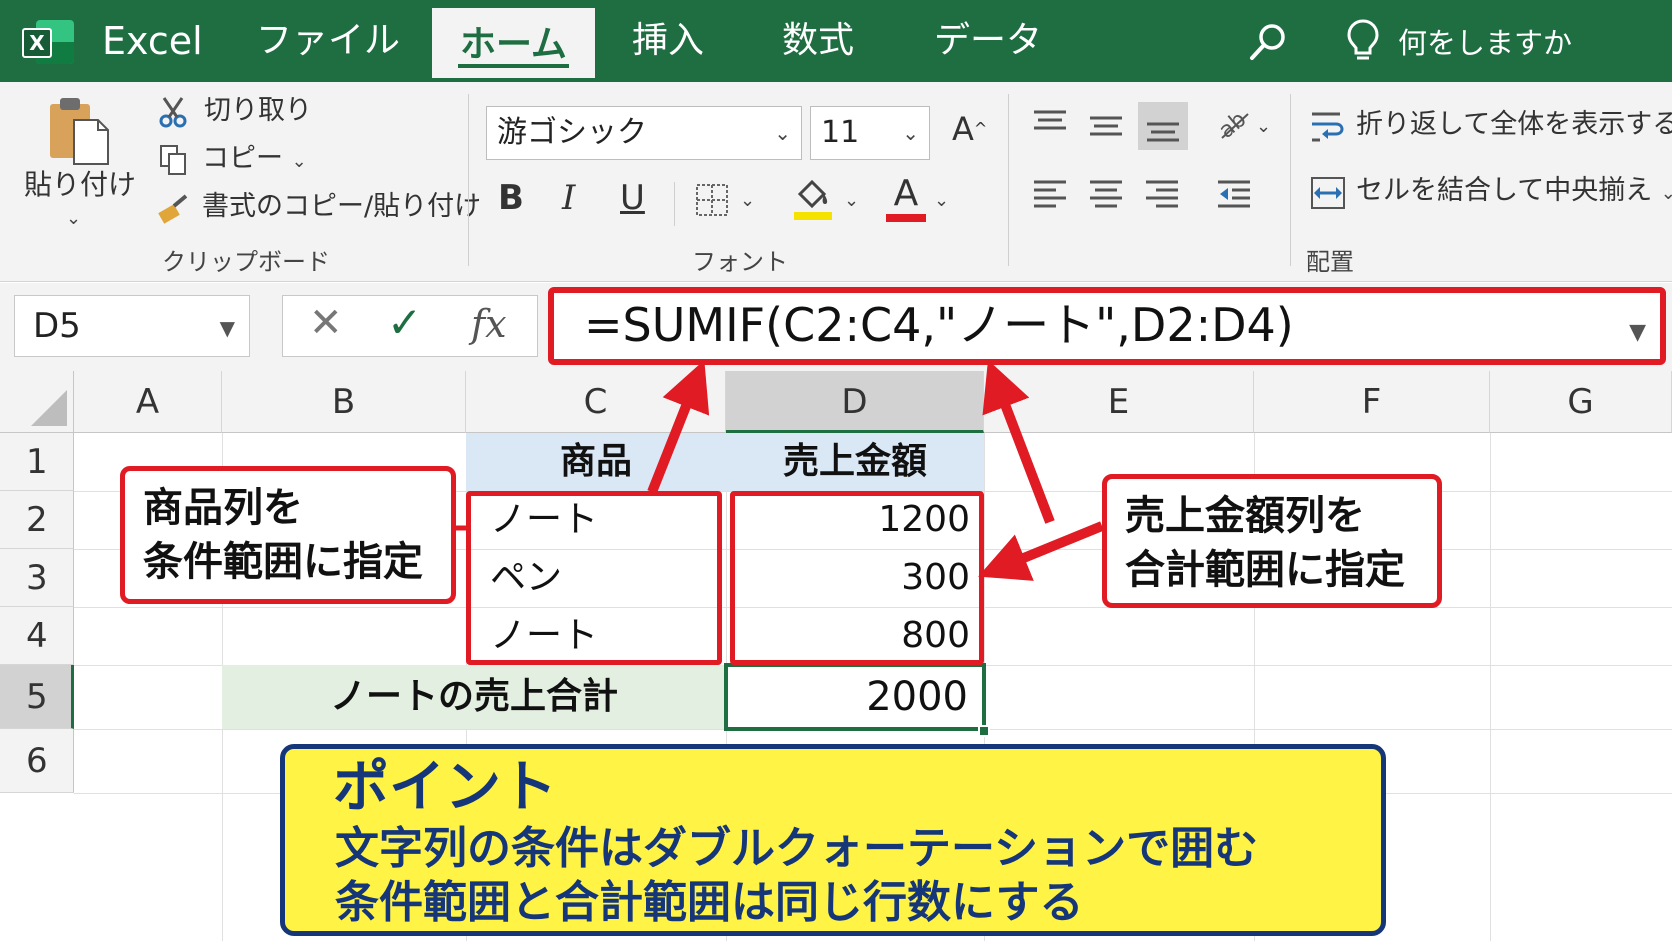 This screenshot has width=1672, height=941. What do you see at coordinates (37, 402) in the screenshot?
I see `select-all-corner` at bounding box center [37, 402].